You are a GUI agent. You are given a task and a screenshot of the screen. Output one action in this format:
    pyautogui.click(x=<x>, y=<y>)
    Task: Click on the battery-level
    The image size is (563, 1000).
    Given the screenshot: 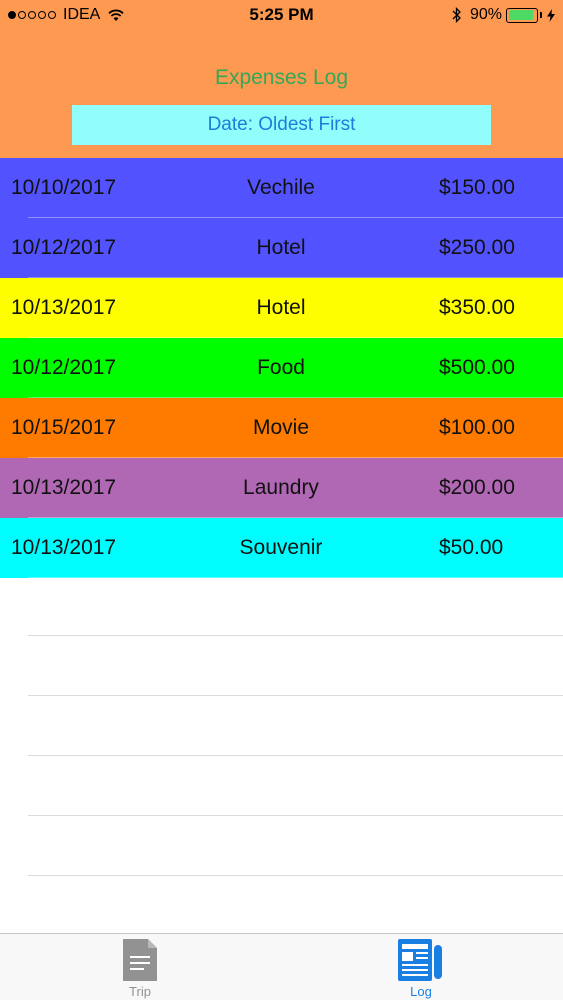 What is the action you would take?
    pyautogui.click(x=520, y=15)
    